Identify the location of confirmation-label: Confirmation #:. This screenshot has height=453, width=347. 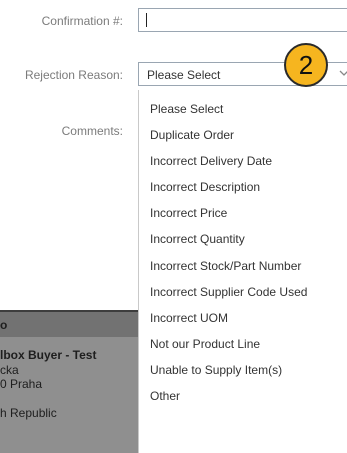
(82, 21).